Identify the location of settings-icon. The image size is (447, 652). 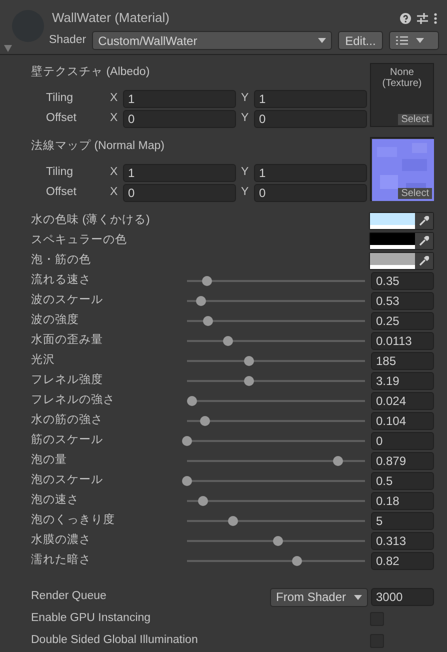
(422, 18).